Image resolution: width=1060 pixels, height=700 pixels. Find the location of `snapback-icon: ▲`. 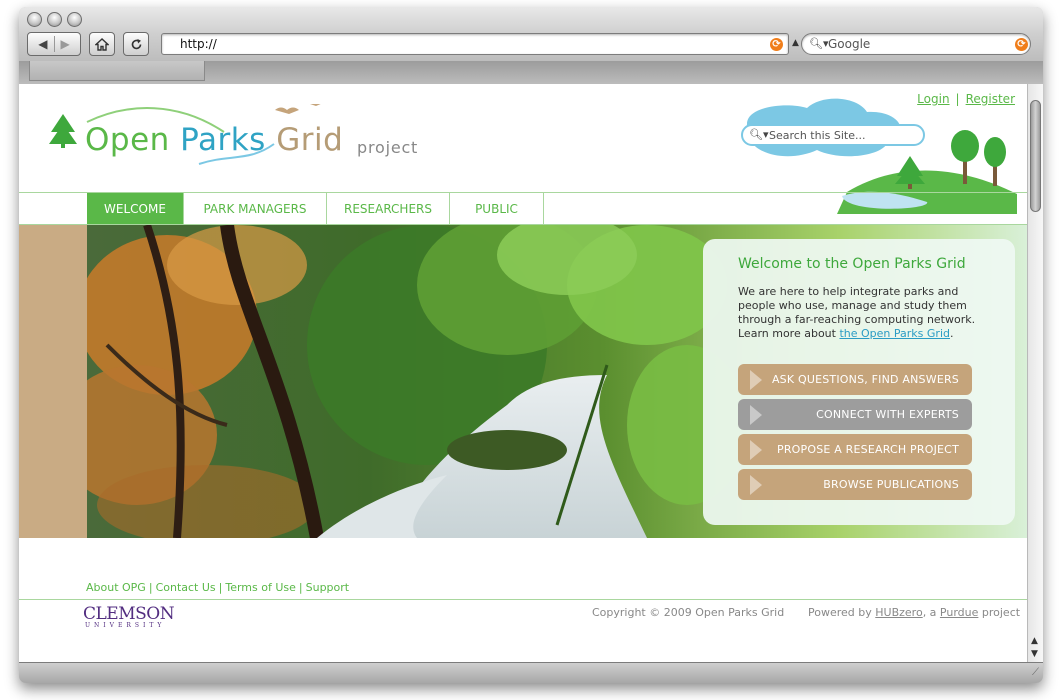

snapback-icon: ▲ is located at coordinates (795, 43).